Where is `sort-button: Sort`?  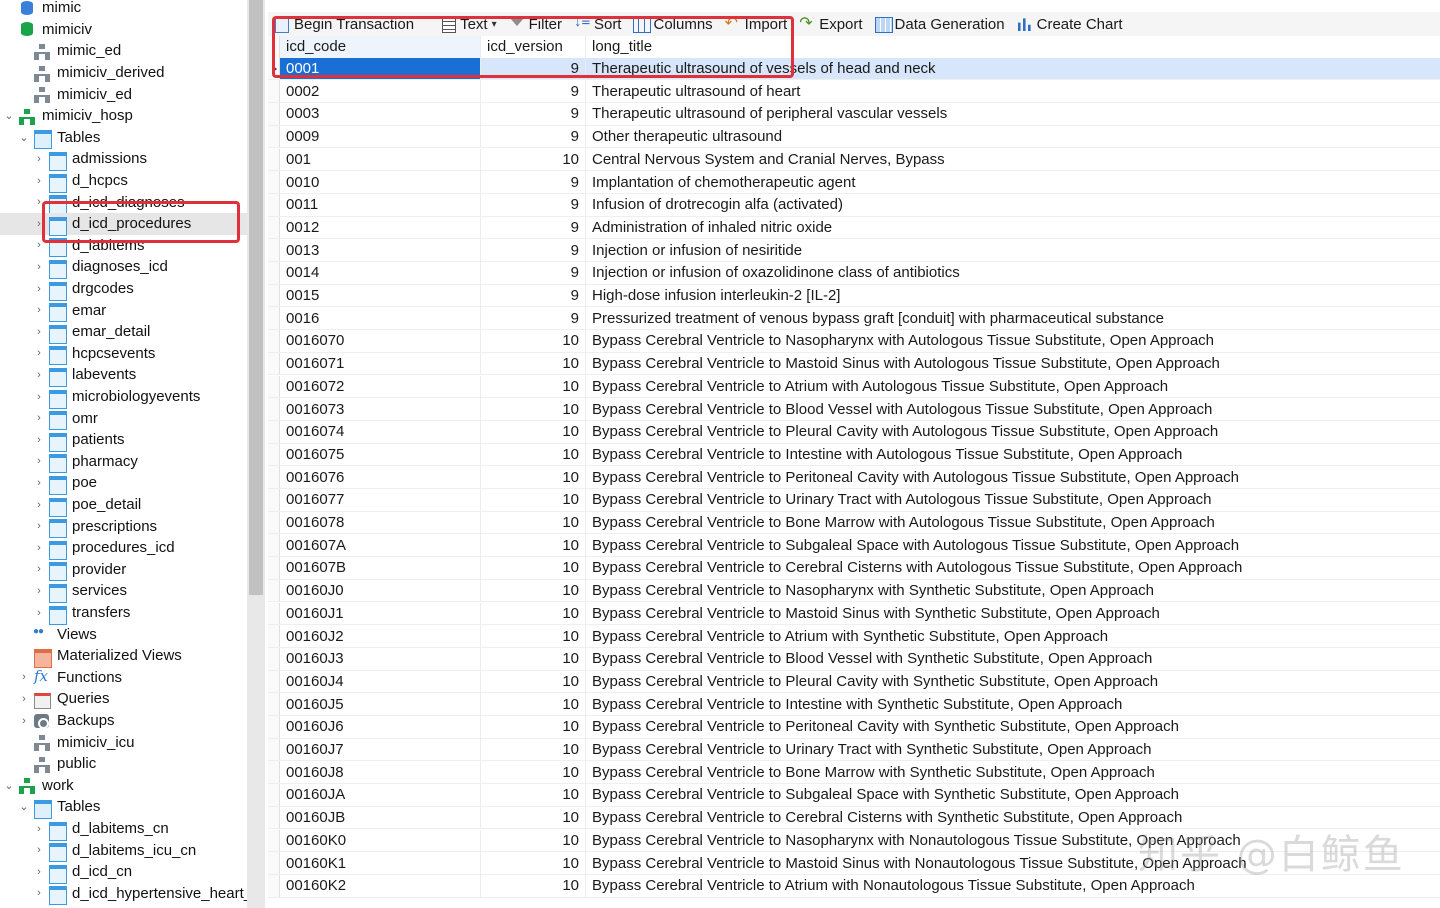 sort-button: Sort is located at coordinates (598, 24).